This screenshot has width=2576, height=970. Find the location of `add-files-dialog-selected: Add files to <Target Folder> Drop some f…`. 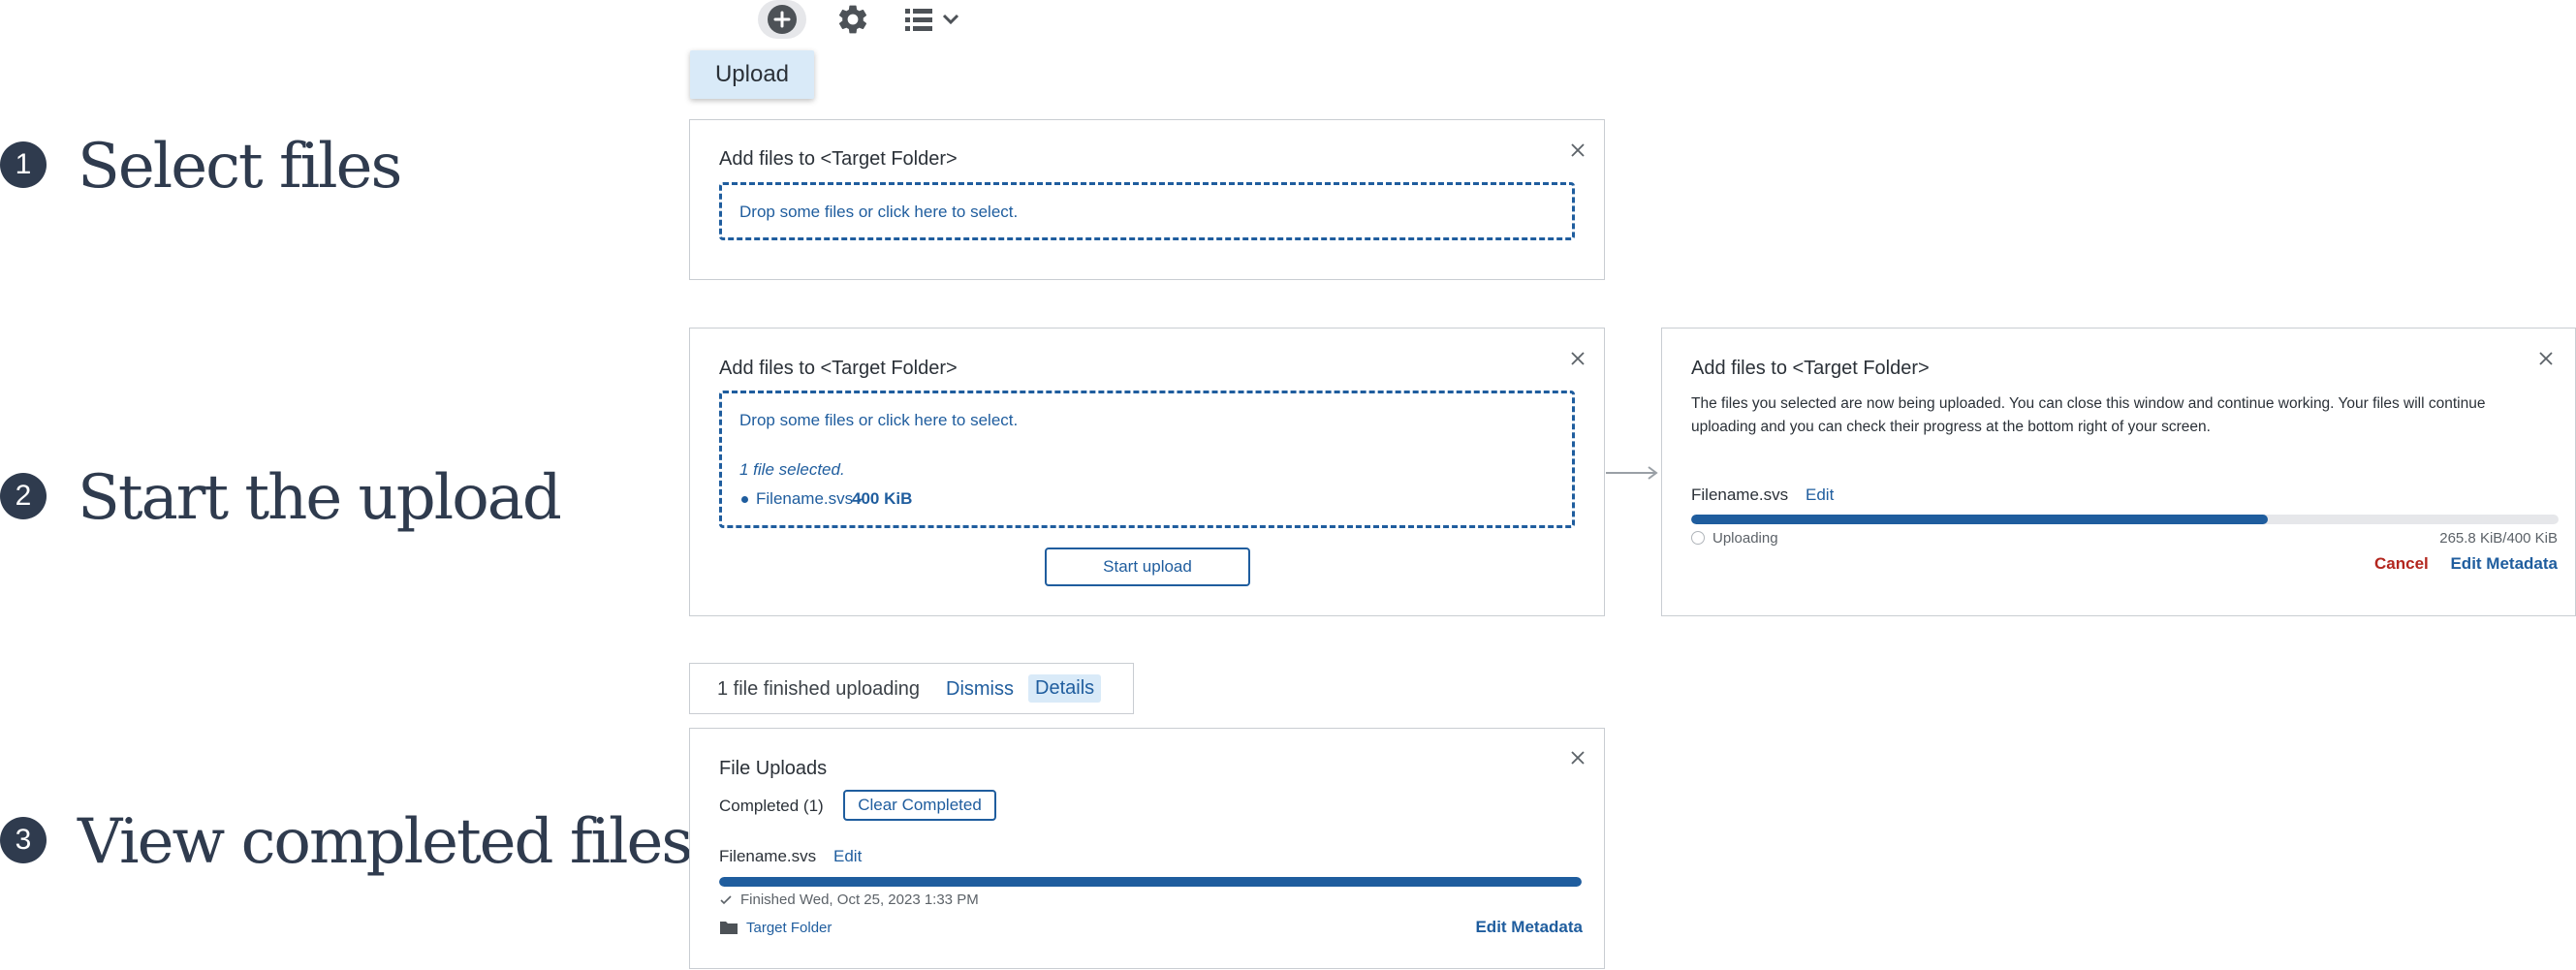

add-files-dialog-selected: Add files to <Target Folder> Drop some f… is located at coordinates (1147, 472).